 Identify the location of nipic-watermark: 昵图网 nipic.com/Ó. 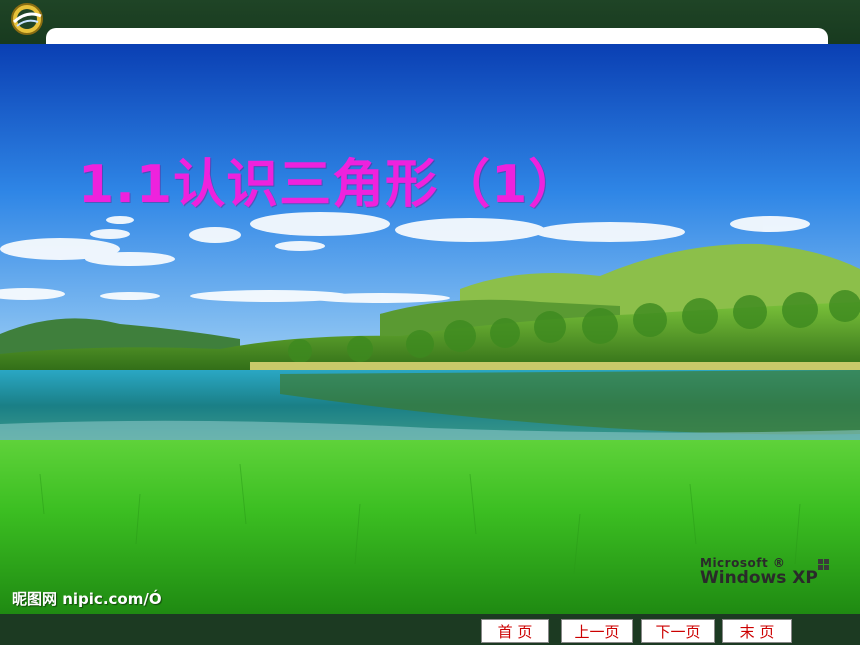
(87, 599).